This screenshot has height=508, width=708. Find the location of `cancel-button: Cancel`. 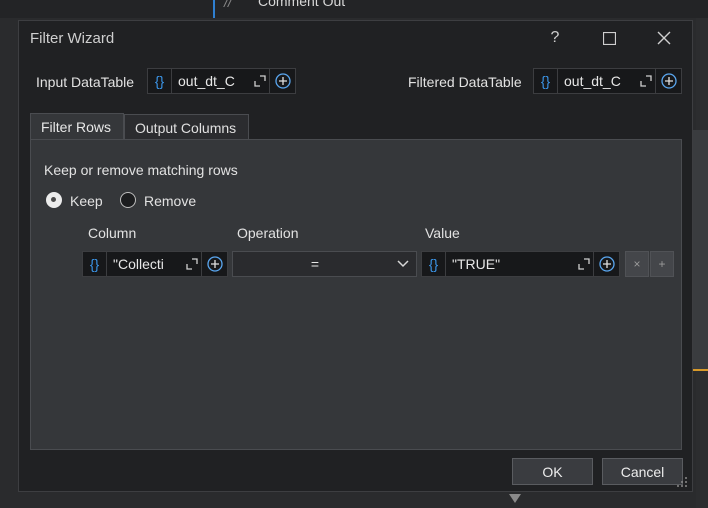

cancel-button: Cancel is located at coordinates (642, 471).